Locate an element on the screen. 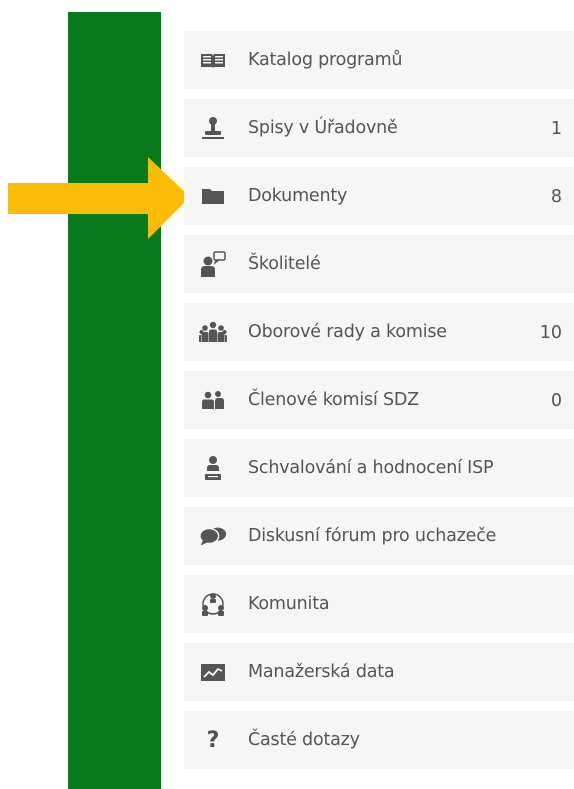  menu-item-label: Diskusní fórum pro uchazeče is located at coordinates (372, 536).